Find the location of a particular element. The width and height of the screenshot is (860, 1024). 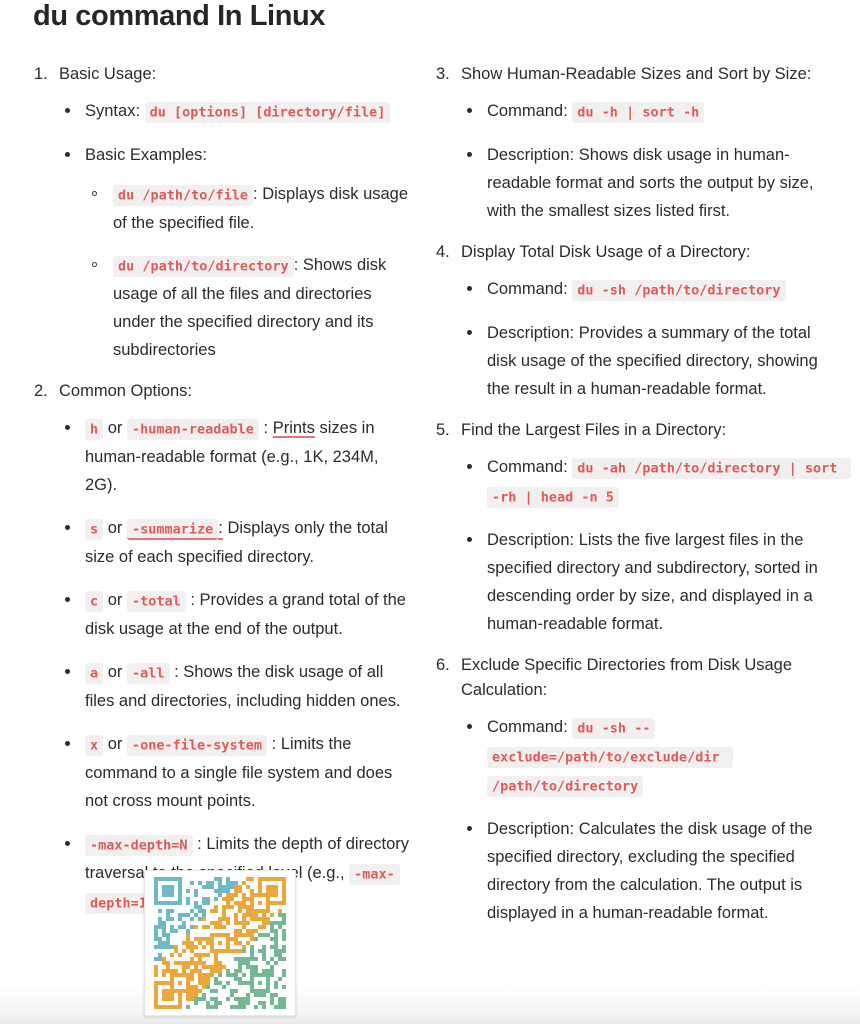

code-flag-c: c is located at coordinates (94, 601).